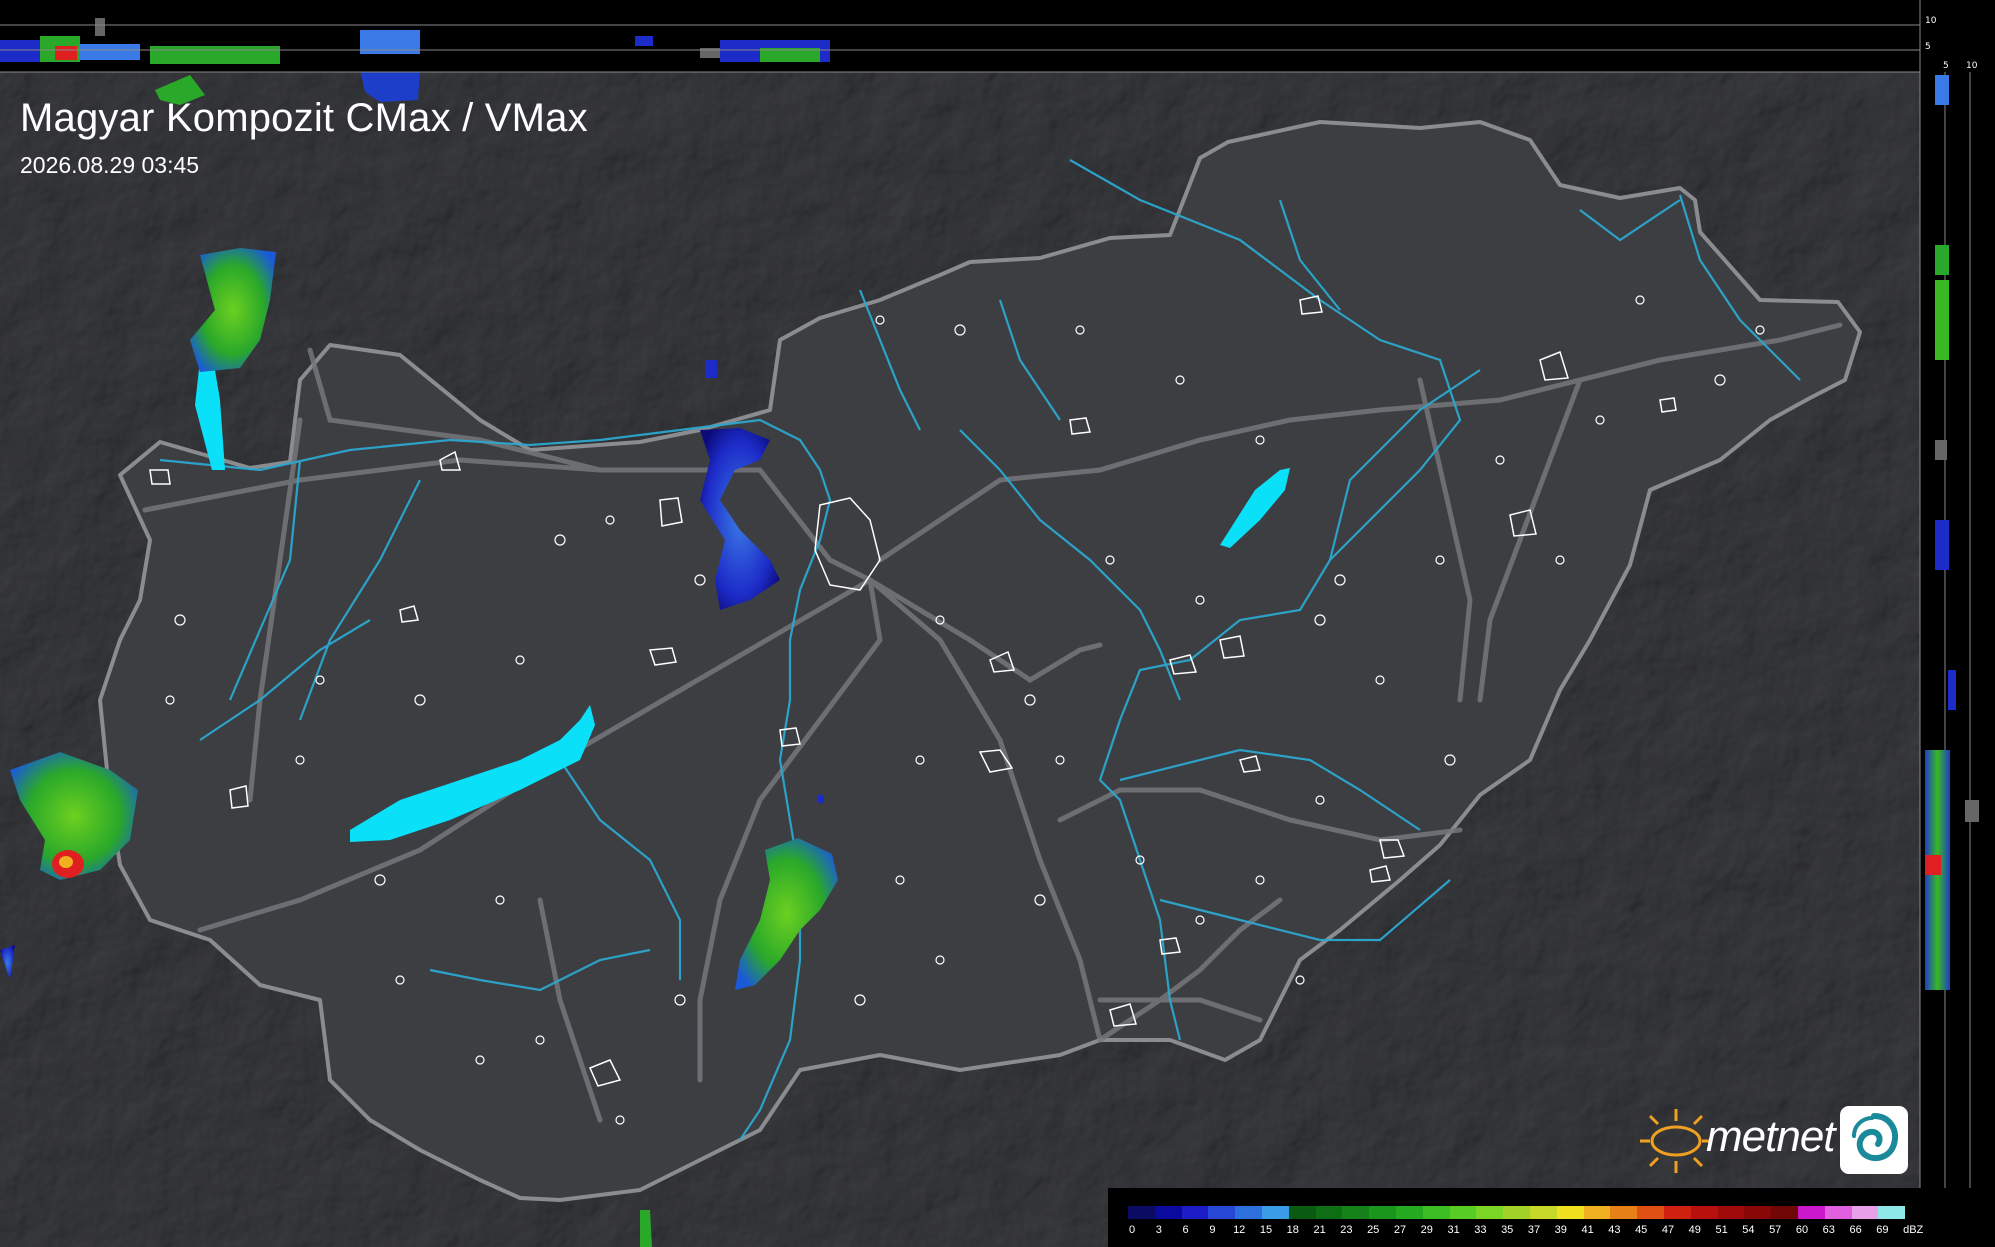 Image resolution: width=1995 pixels, height=1247 pixels. What do you see at coordinates (1346, 1230) in the screenshot?
I see `legend-level: 23` at bounding box center [1346, 1230].